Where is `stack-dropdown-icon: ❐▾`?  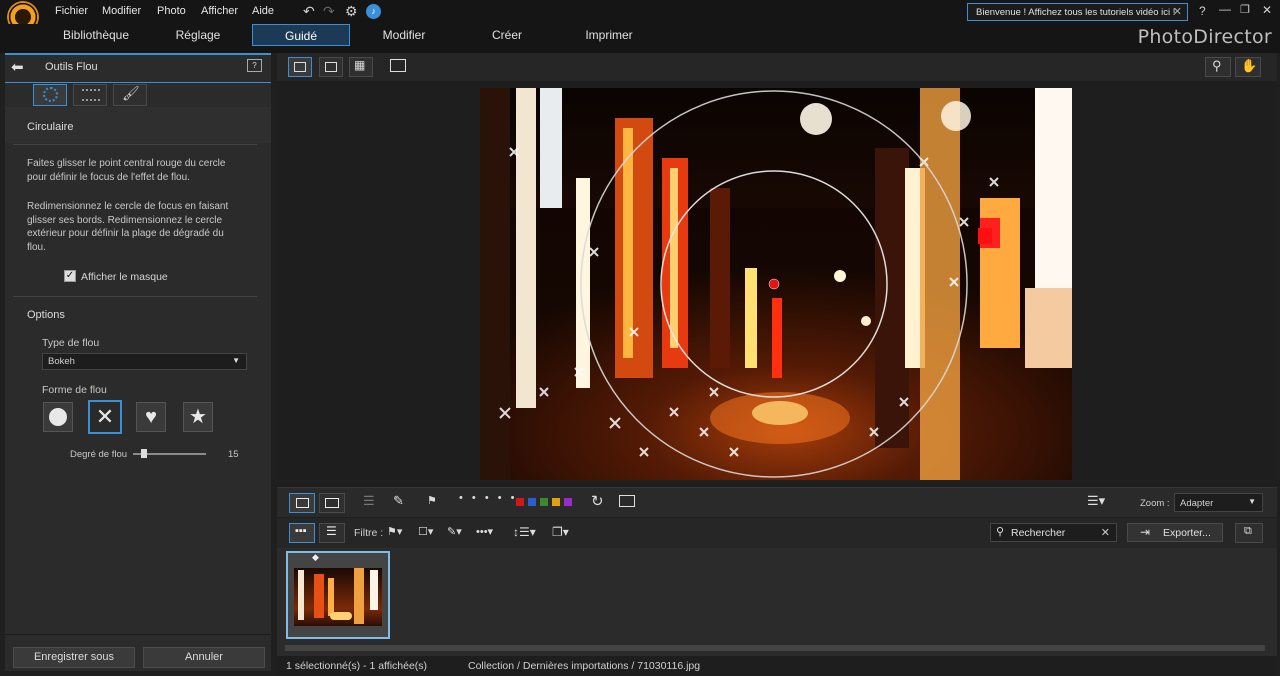 stack-dropdown-icon: ❐▾ is located at coordinates (560, 532).